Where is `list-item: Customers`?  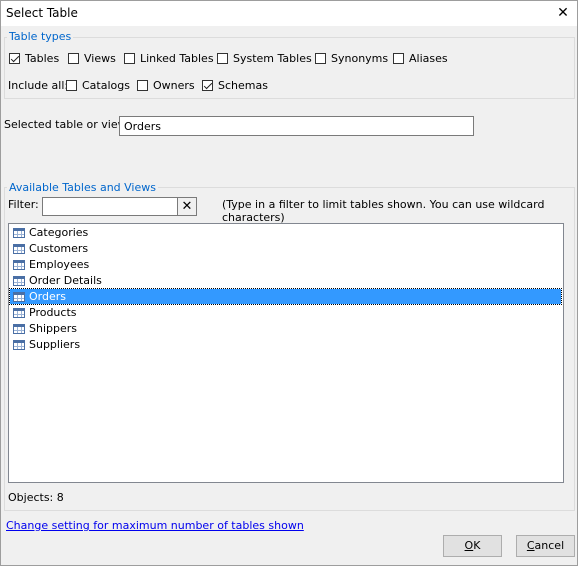 list-item: Customers is located at coordinates (285, 248).